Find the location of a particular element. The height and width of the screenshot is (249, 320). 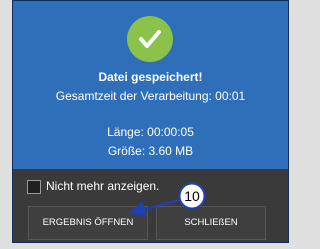

size-text: Größe: 3.60 MB is located at coordinates (150, 151).